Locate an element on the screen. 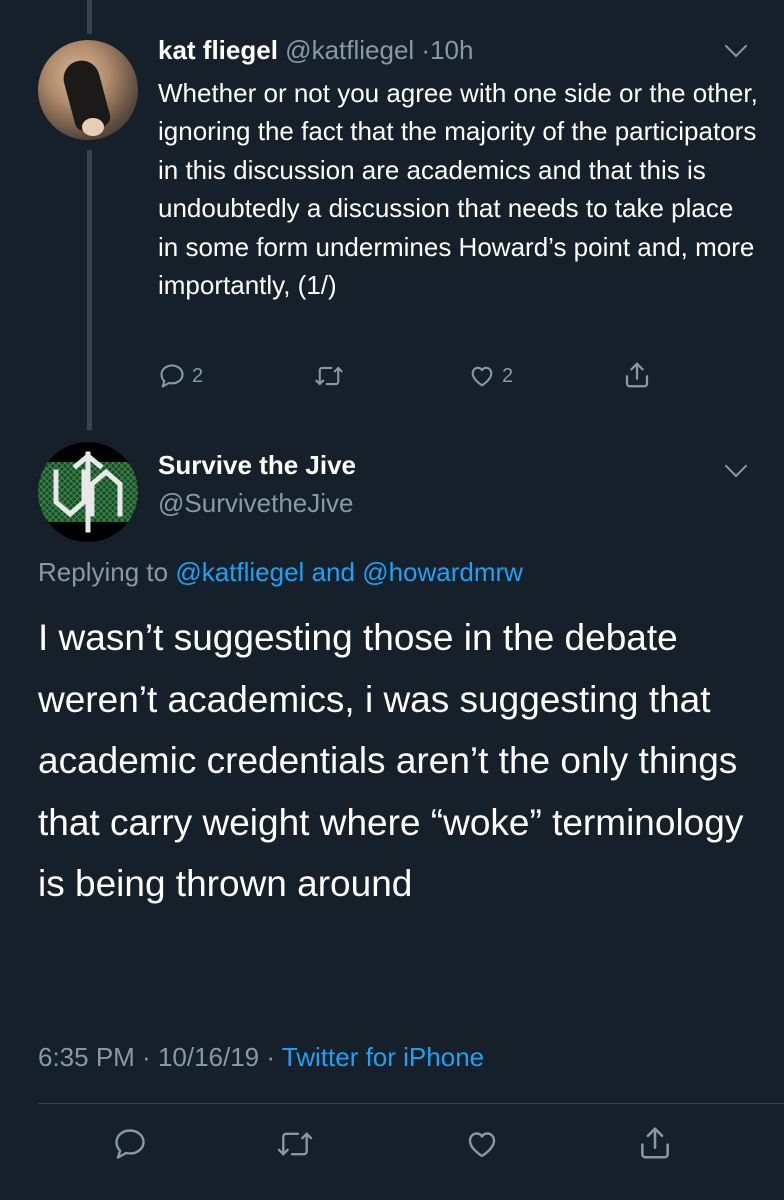  tweet-header: kat fliegel @katfliegel ·10h is located at coordinates (315, 50).